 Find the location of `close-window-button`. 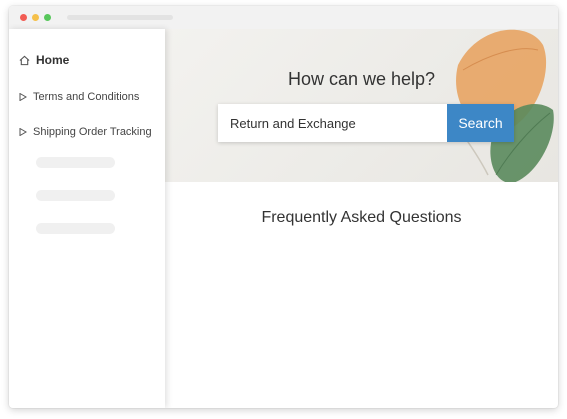

close-window-button is located at coordinates (23, 17).